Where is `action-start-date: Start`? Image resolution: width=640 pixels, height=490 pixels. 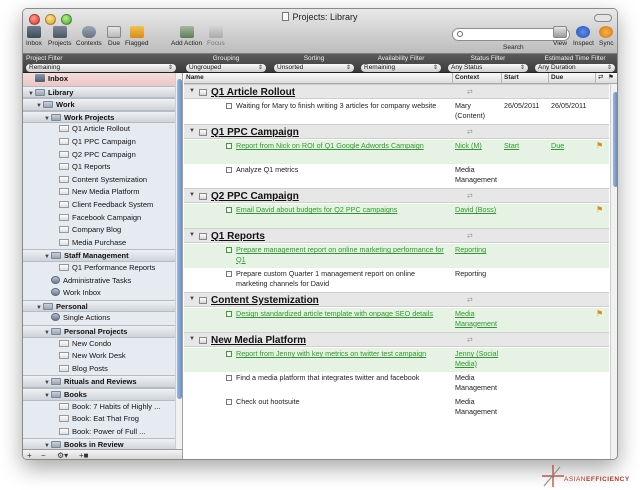
action-start-date: Start is located at coordinates (526, 146).